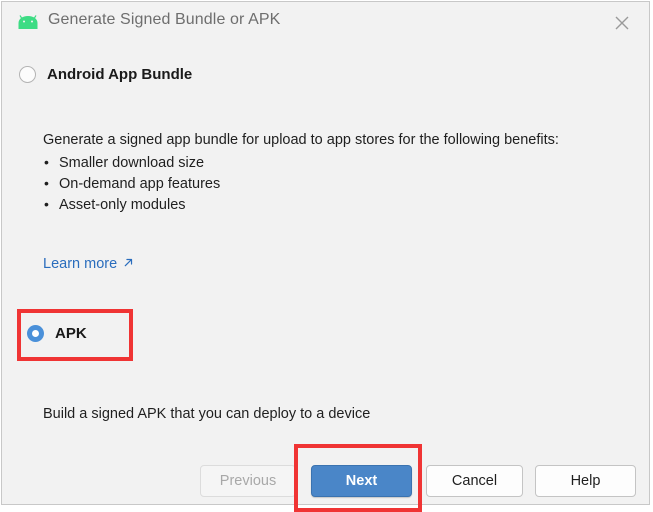  What do you see at coordinates (80, 264) in the screenshot?
I see `learn-more-label: Learn more` at bounding box center [80, 264].